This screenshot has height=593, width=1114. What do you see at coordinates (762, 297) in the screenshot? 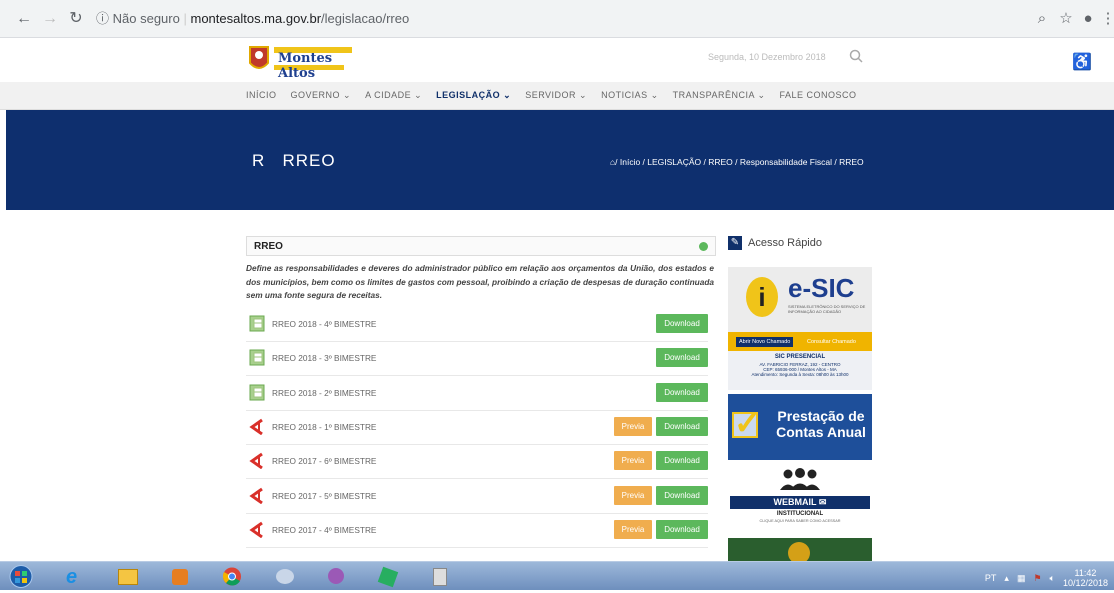
I see `info-bulb-icon: i` at bounding box center [762, 297].